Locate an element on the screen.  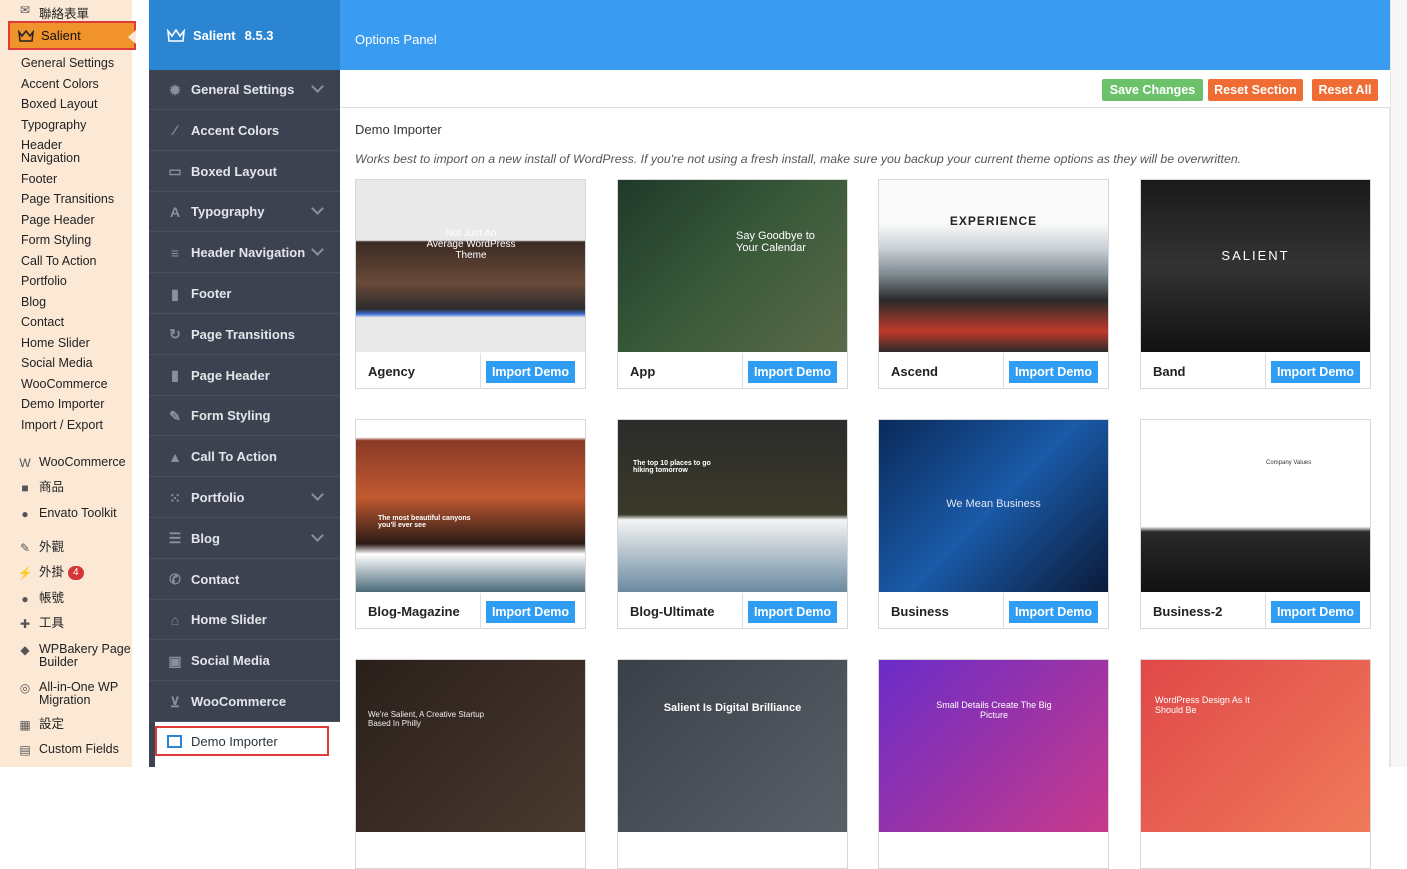
panel-version: 8.5.3 is located at coordinates (259, 35).